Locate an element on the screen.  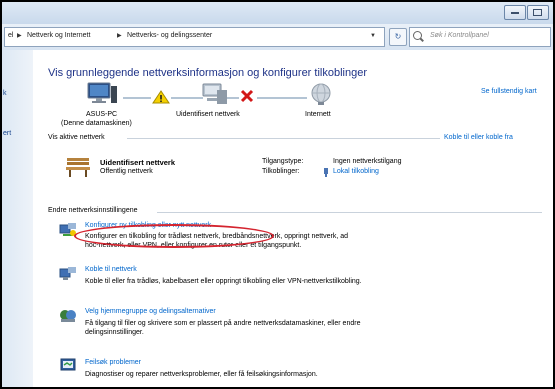
internet-label: Internett is located at coordinates (318, 114).